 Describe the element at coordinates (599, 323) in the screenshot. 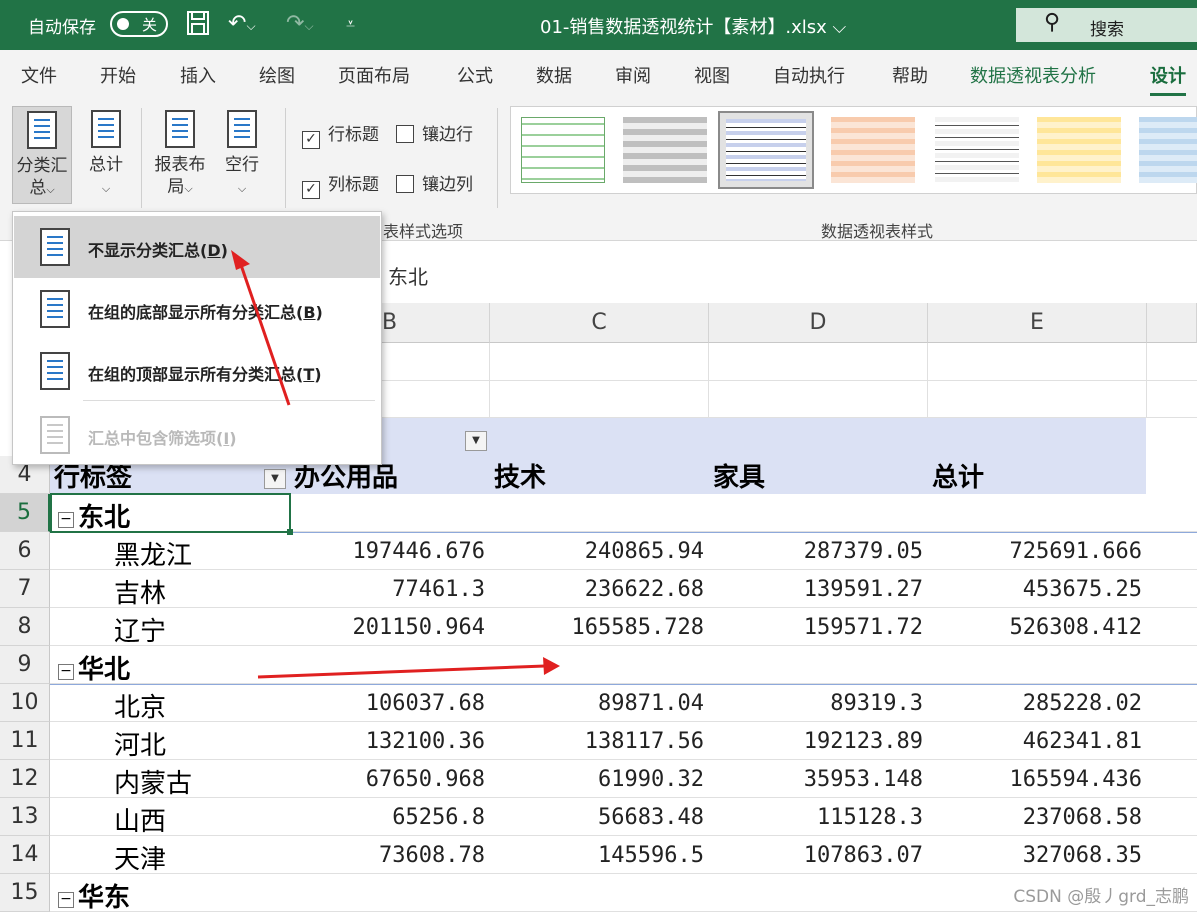

I see `column-header-c: C` at that location.